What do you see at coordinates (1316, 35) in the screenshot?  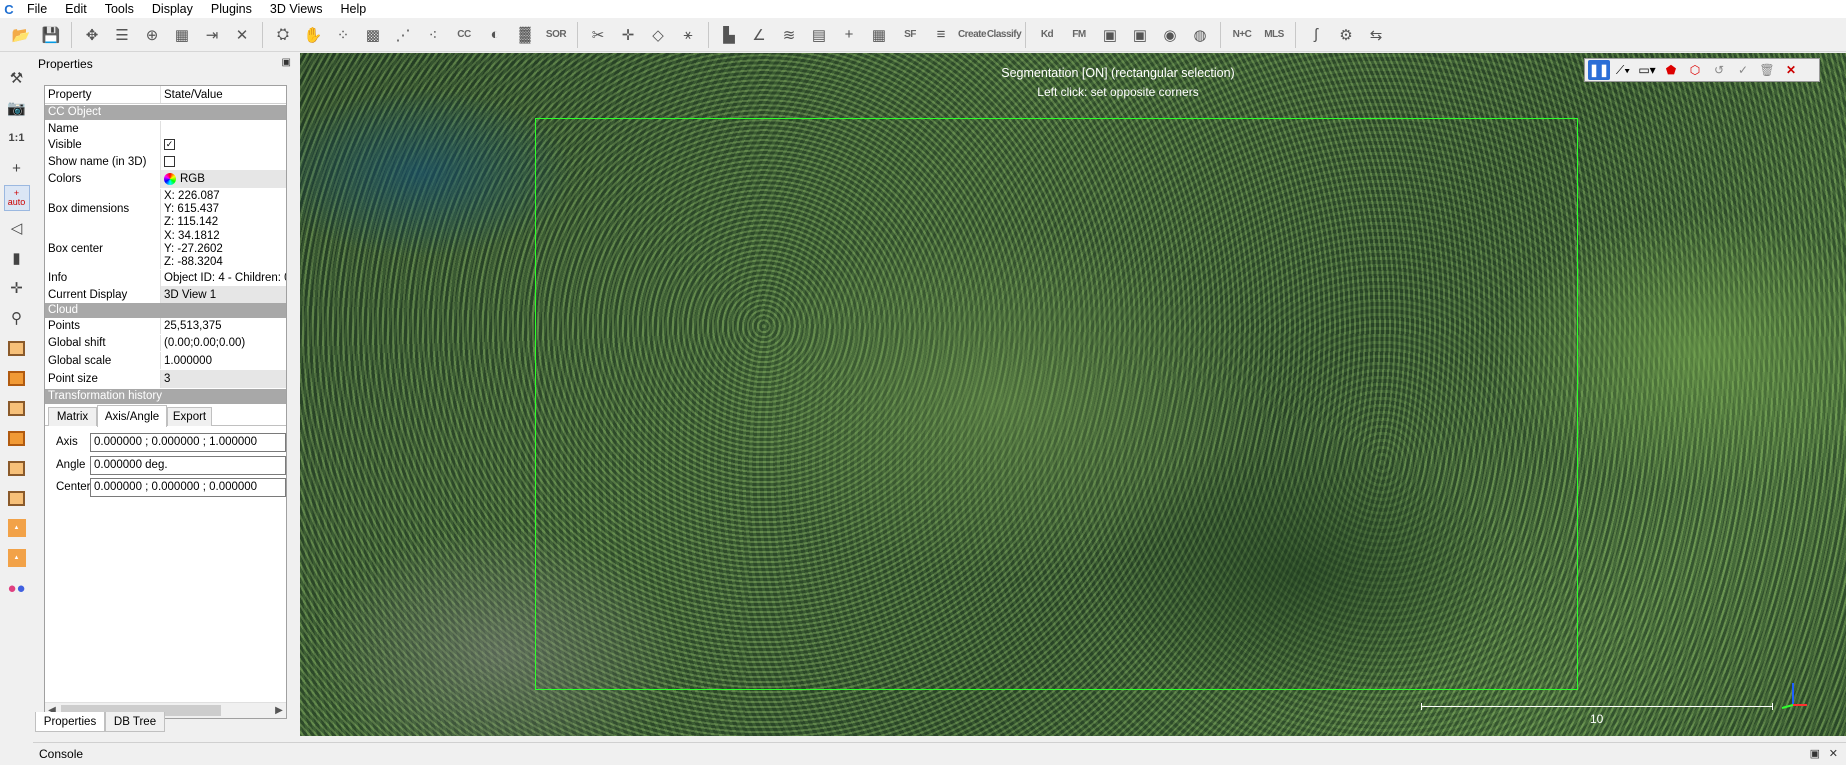 I see `tool-p-icon: ʃ` at bounding box center [1316, 35].